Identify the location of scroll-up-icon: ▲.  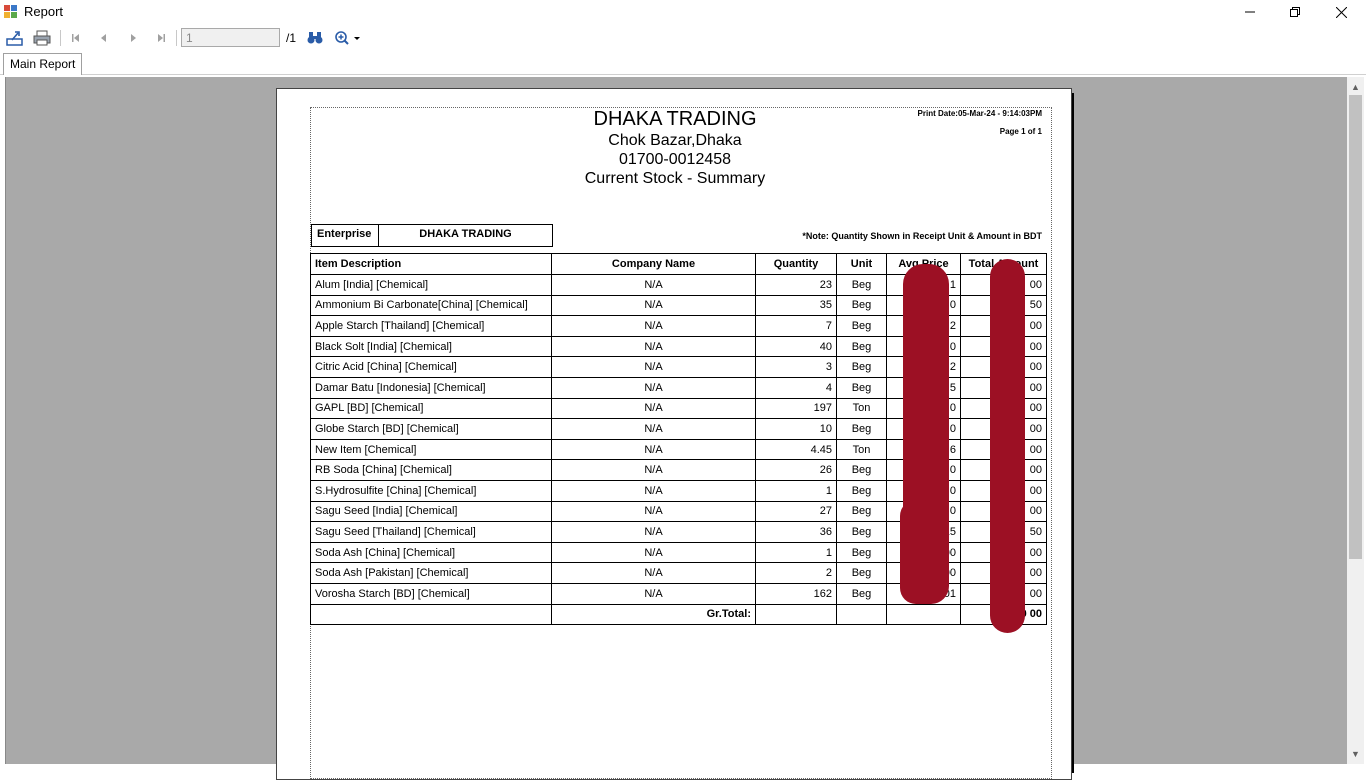
(1355, 87).